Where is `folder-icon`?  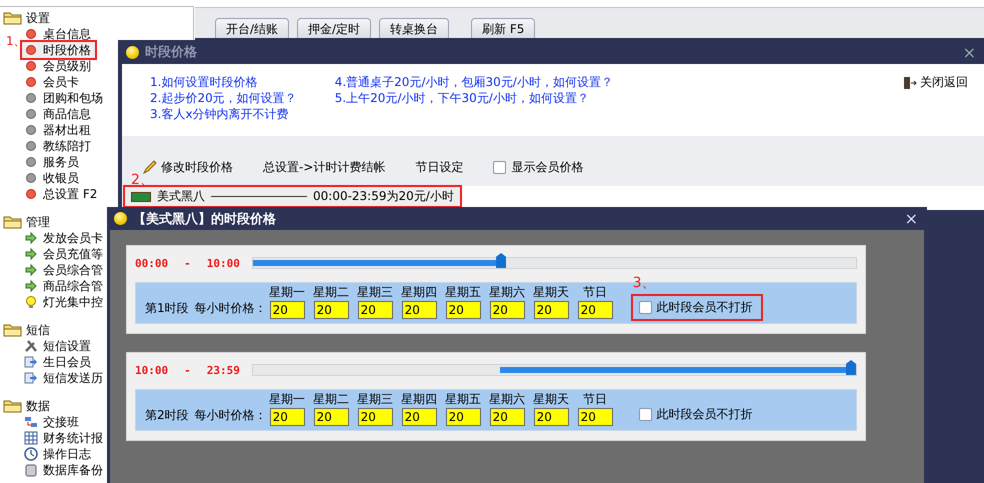 folder-icon is located at coordinates (13, 406).